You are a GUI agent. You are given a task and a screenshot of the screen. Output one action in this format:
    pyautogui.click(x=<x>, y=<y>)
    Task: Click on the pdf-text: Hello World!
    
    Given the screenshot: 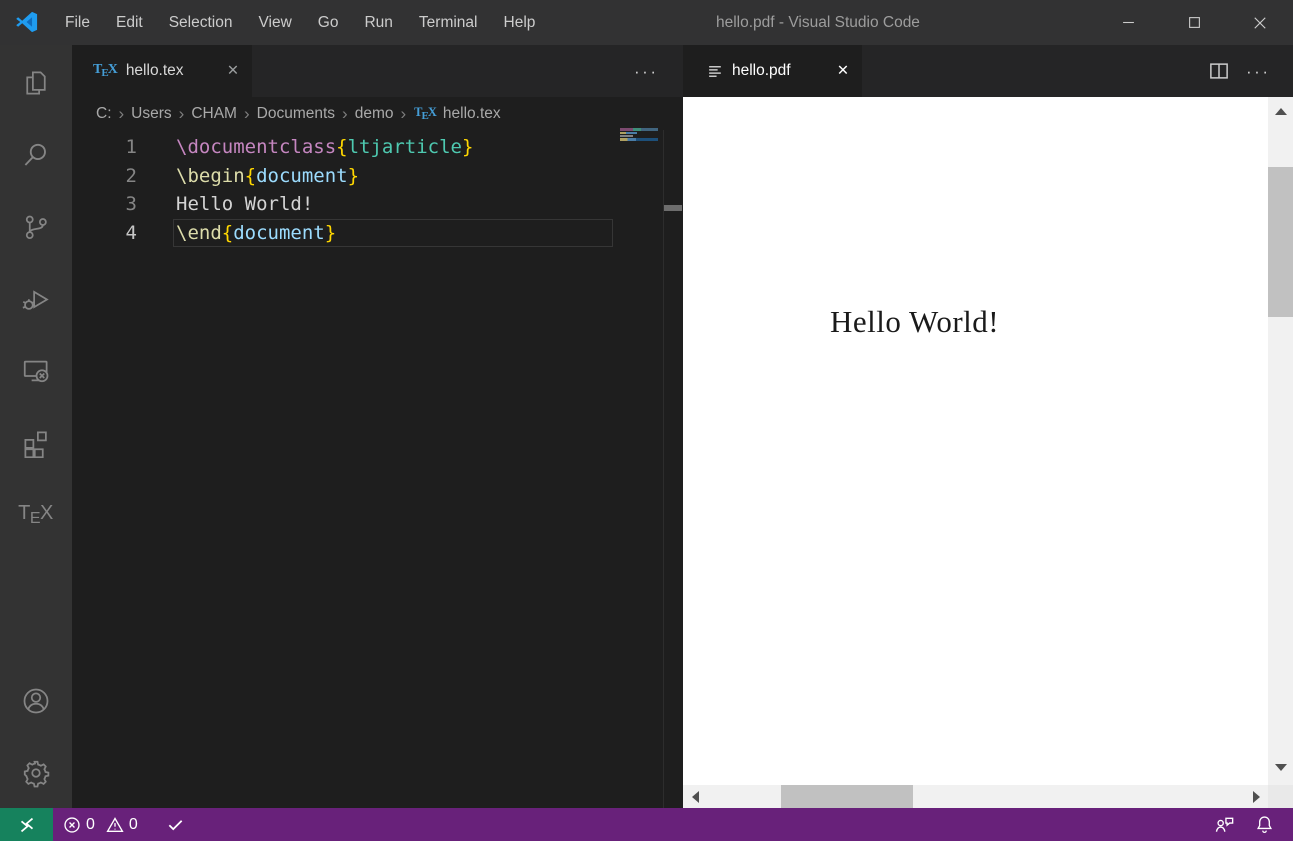 What is the action you would take?
    pyautogui.click(x=915, y=321)
    